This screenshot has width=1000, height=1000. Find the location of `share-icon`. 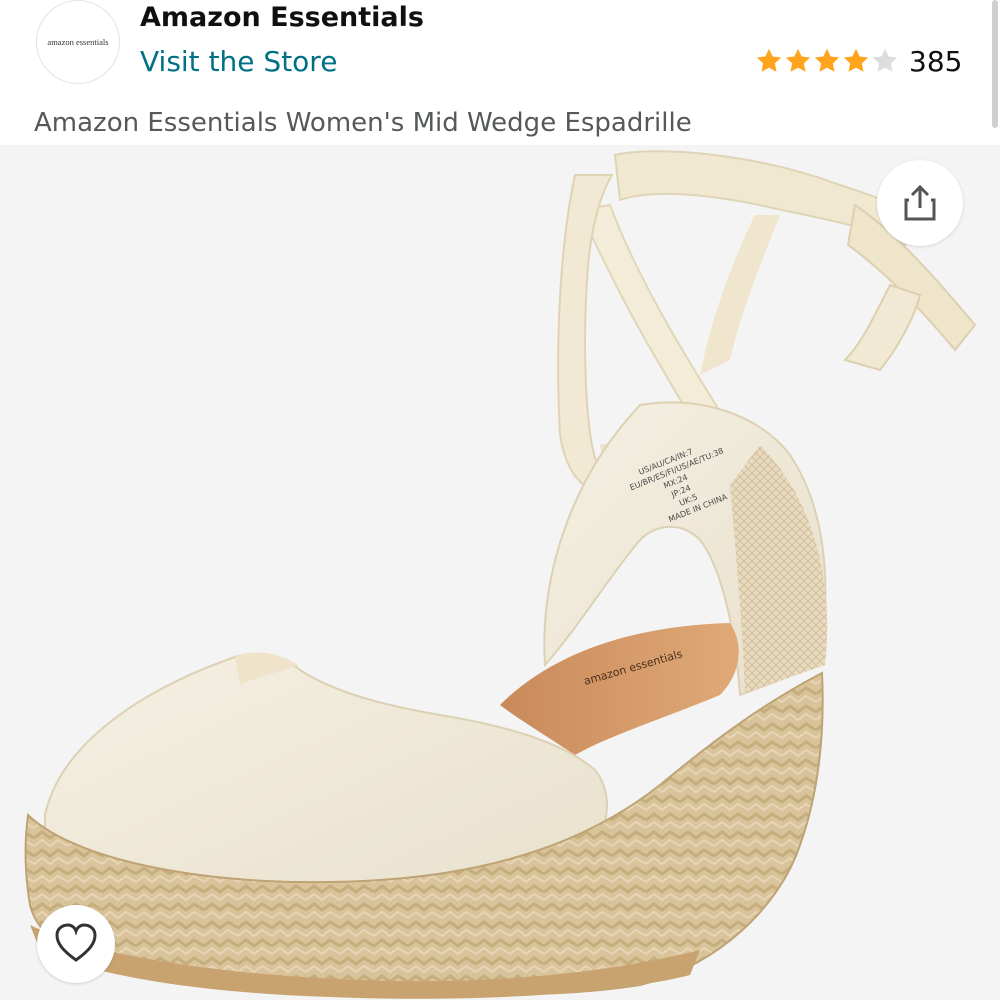

share-icon is located at coordinates (920, 202).